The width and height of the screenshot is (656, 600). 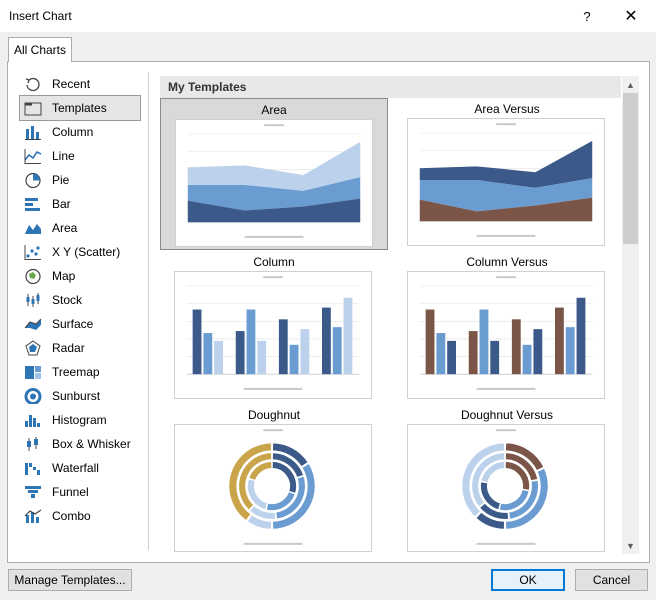 What do you see at coordinates (67, 300) in the screenshot?
I see `sidebar-item-label: Stock` at bounding box center [67, 300].